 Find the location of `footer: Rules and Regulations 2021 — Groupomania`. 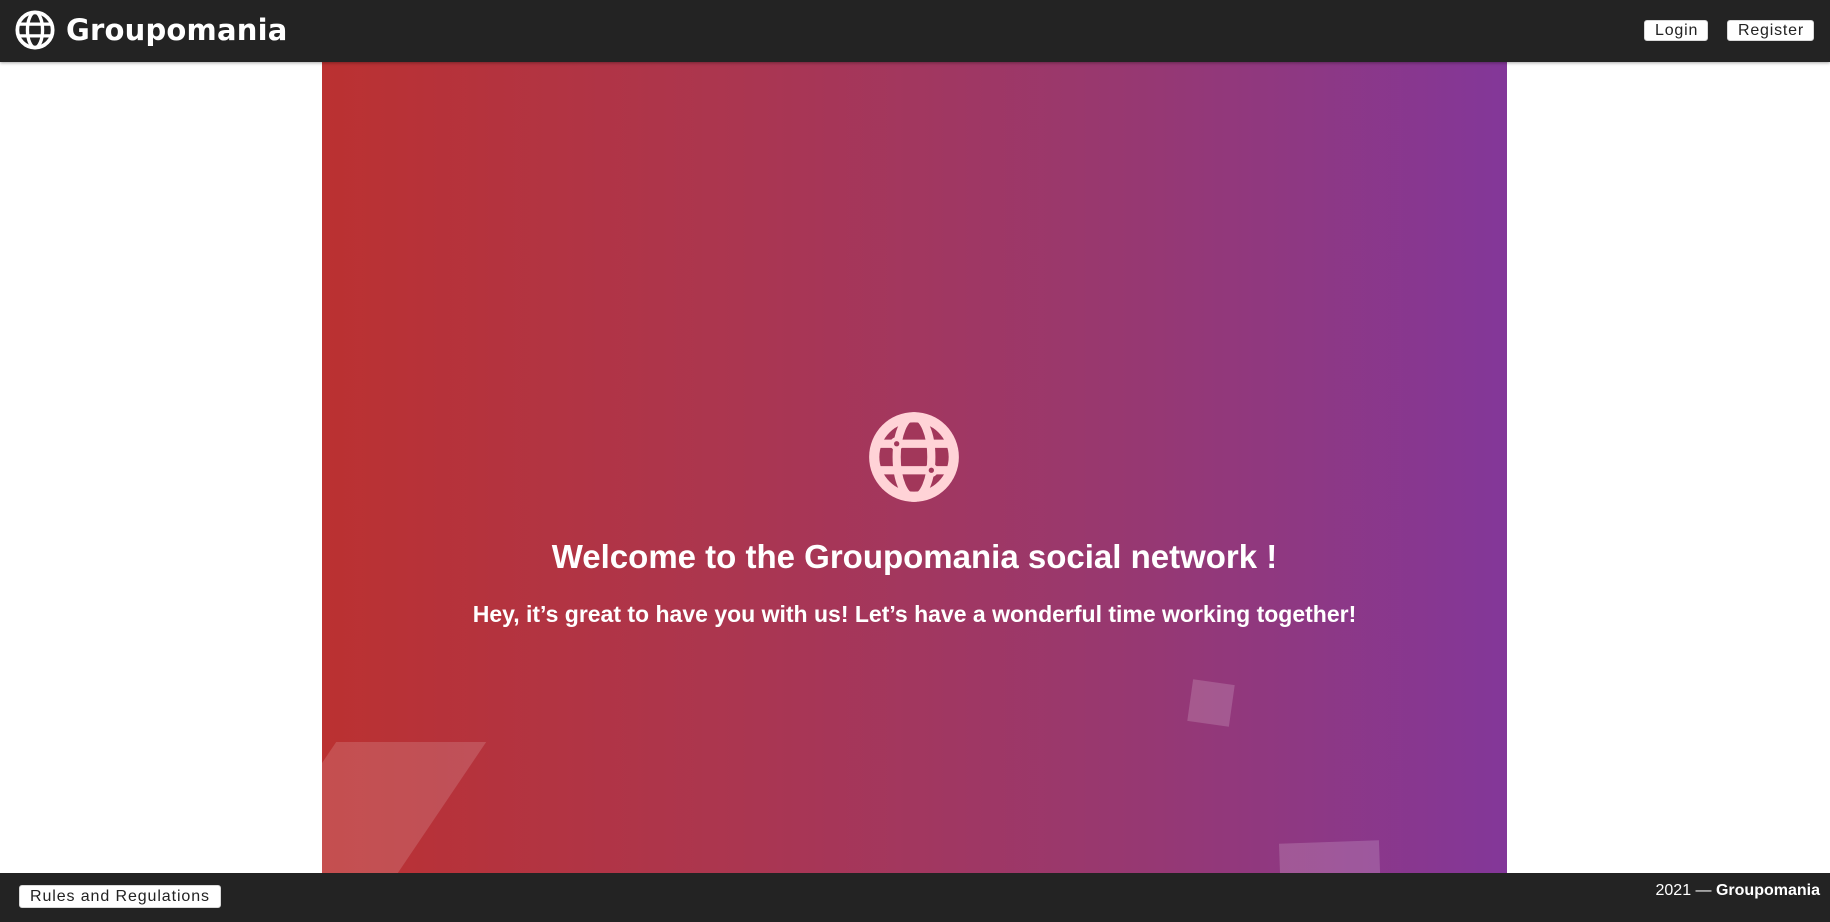

footer: Rules and Regulations 2021 — Groupomania is located at coordinates (915, 897).